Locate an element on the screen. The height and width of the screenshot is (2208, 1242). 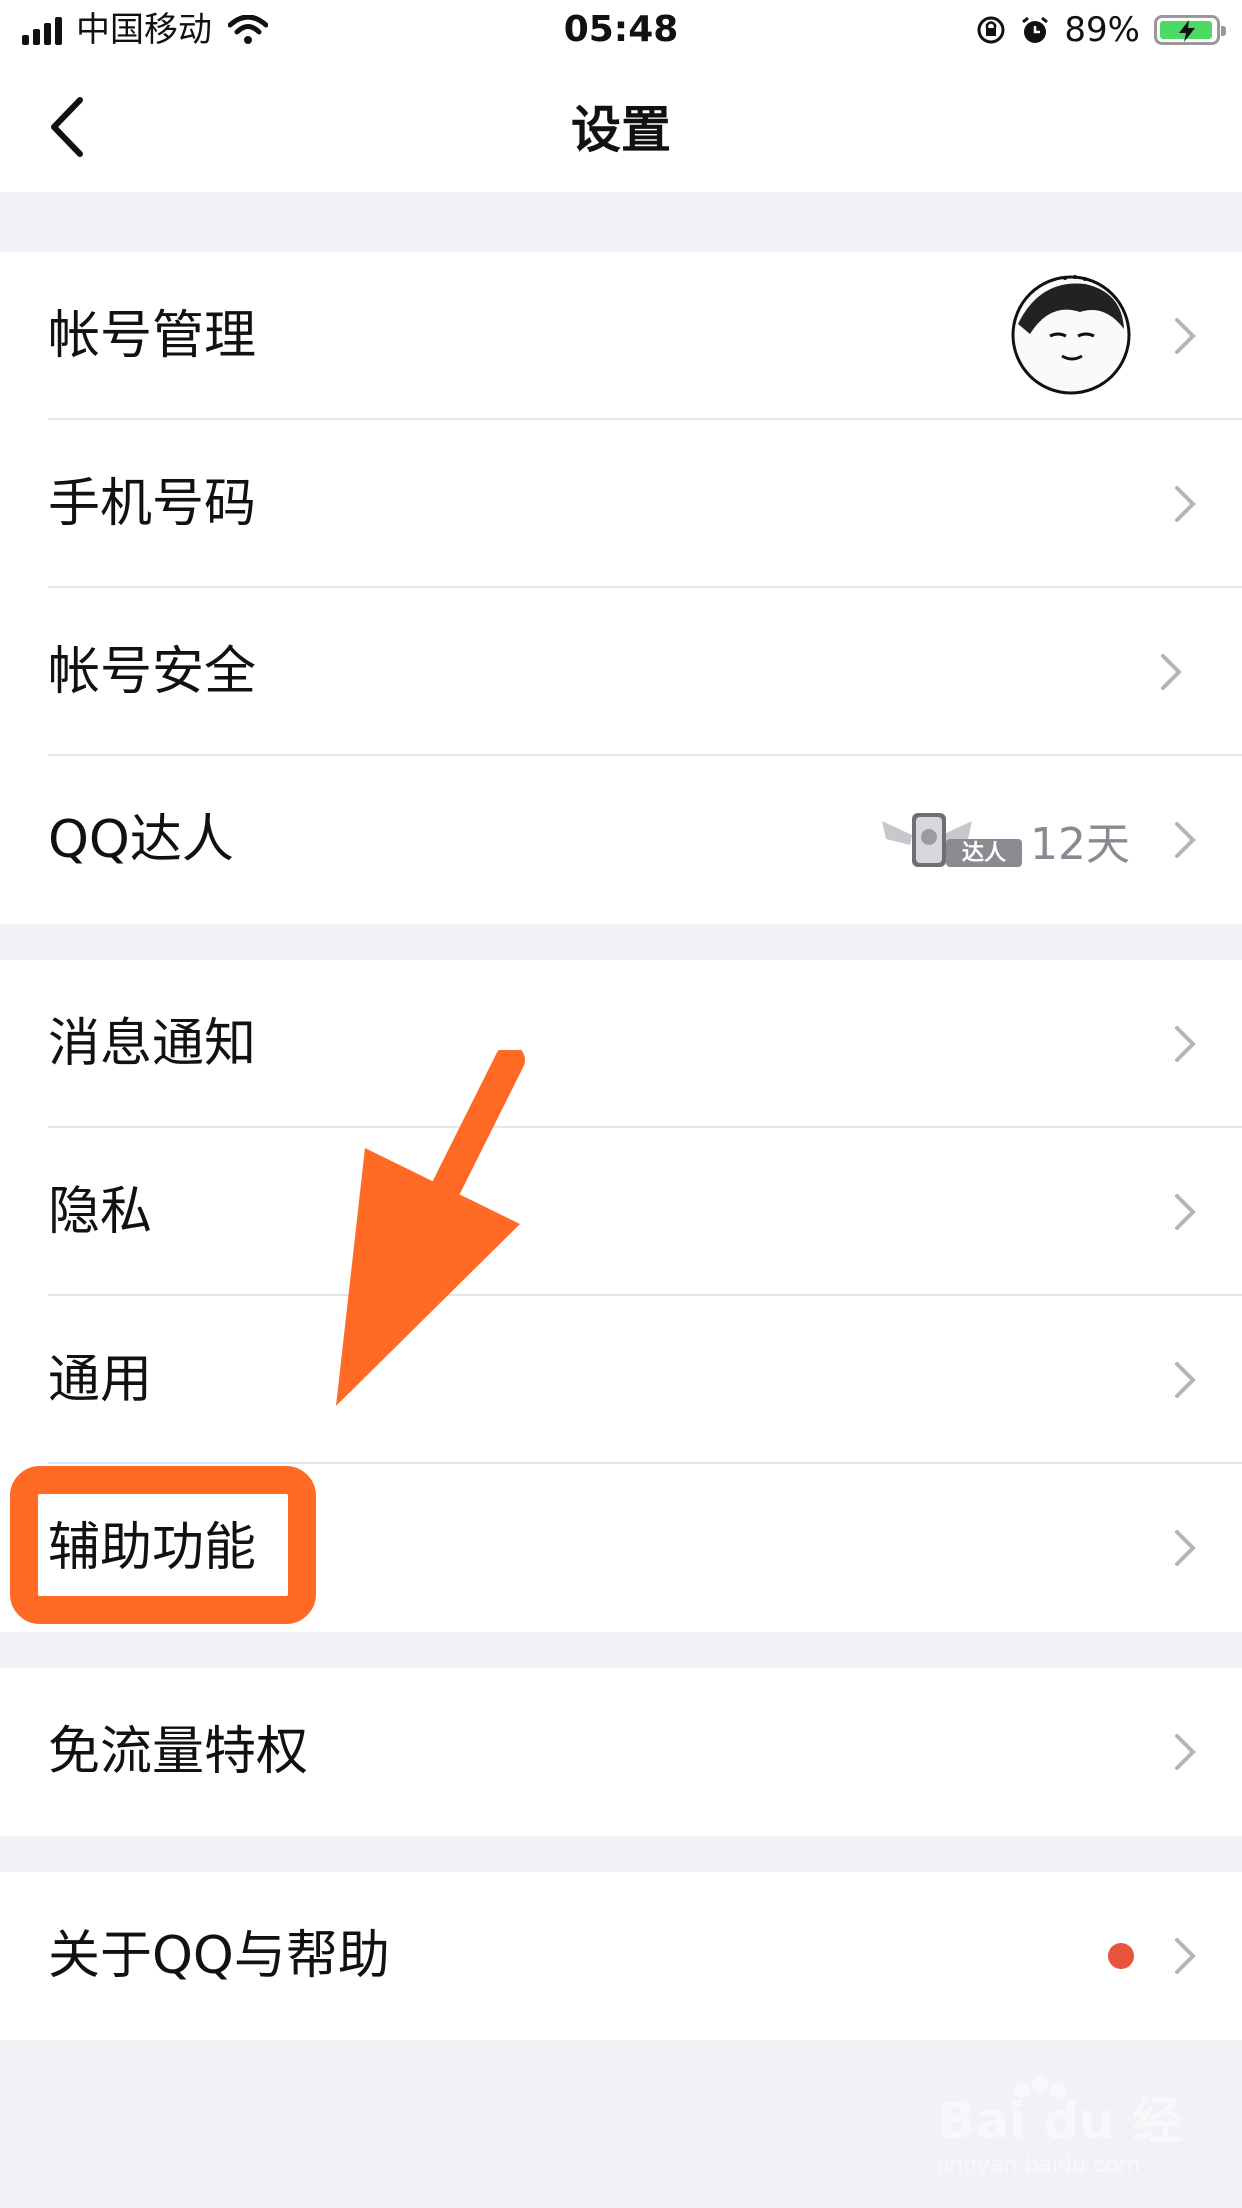
battery-percent: 89% is located at coordinates (1102, 30).